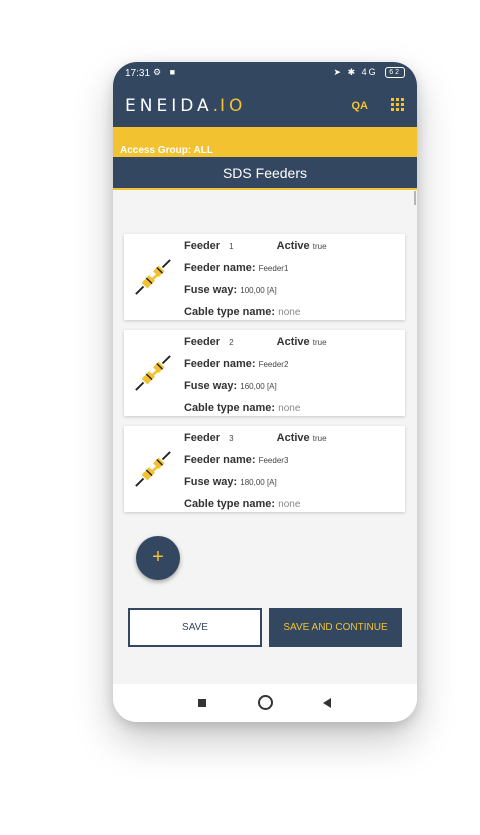  I want to click on nav-recents-icon, so click(202, 703).